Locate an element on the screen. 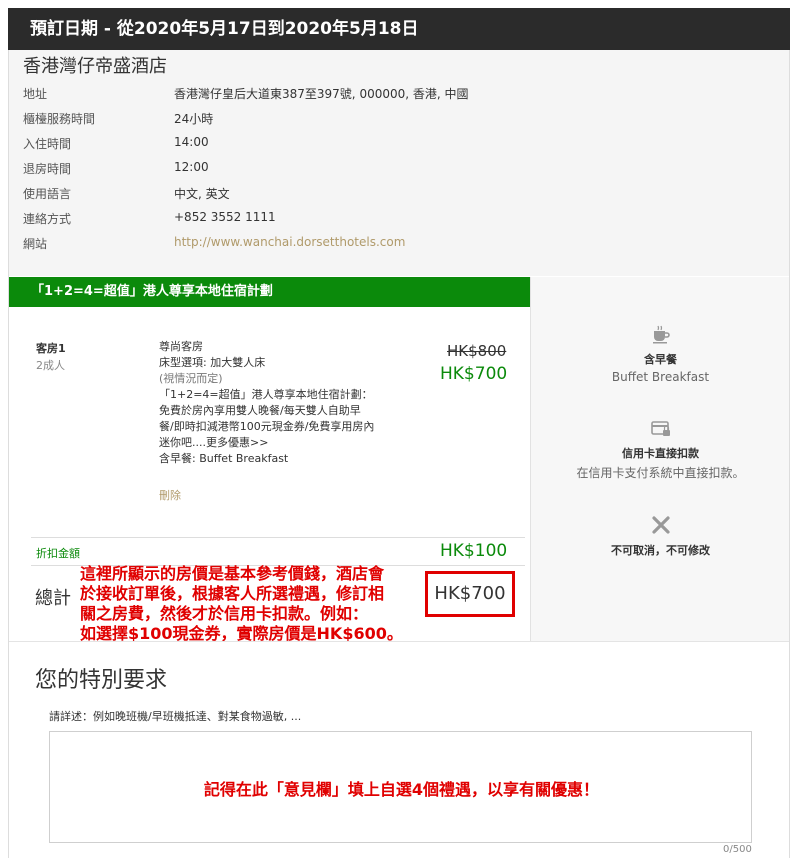 This screenshot has width=800, height=858. annotation-line2: 於接收訂單後，根據客人所選禮遇，修訂相 is located at coordinates (232, 593).